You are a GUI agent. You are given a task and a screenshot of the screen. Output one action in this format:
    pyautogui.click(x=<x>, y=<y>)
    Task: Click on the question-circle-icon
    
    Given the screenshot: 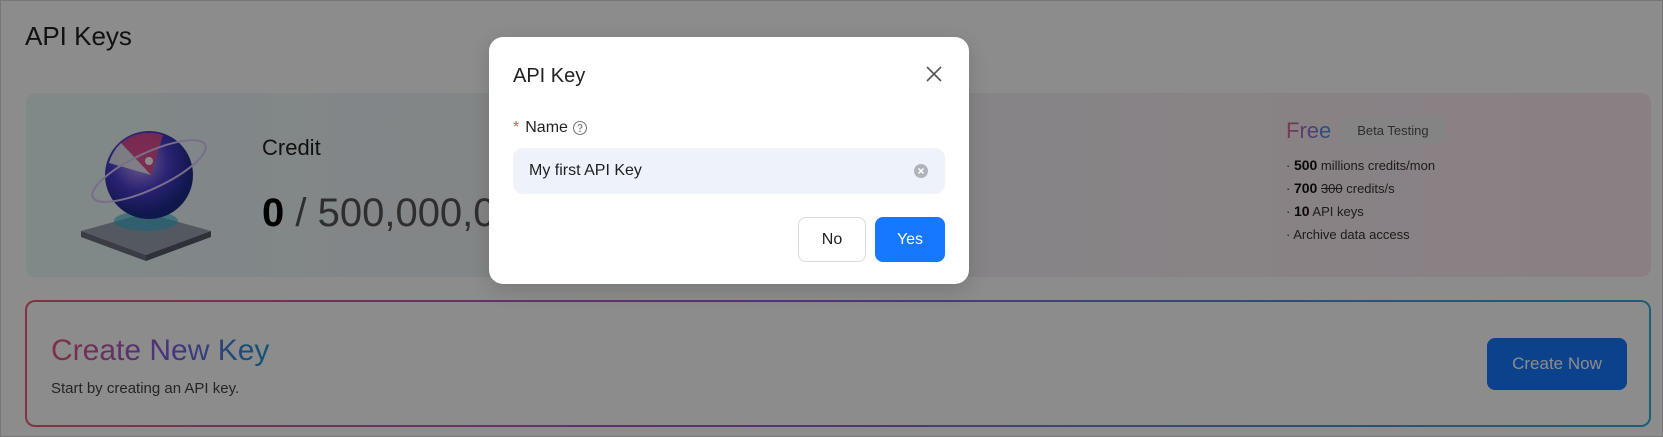 What is the action you would take?
    pyautogui.click(x=580, y=128)
    